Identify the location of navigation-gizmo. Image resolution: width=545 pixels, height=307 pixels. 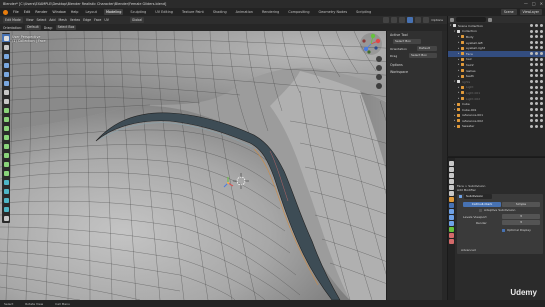
(371, 44).